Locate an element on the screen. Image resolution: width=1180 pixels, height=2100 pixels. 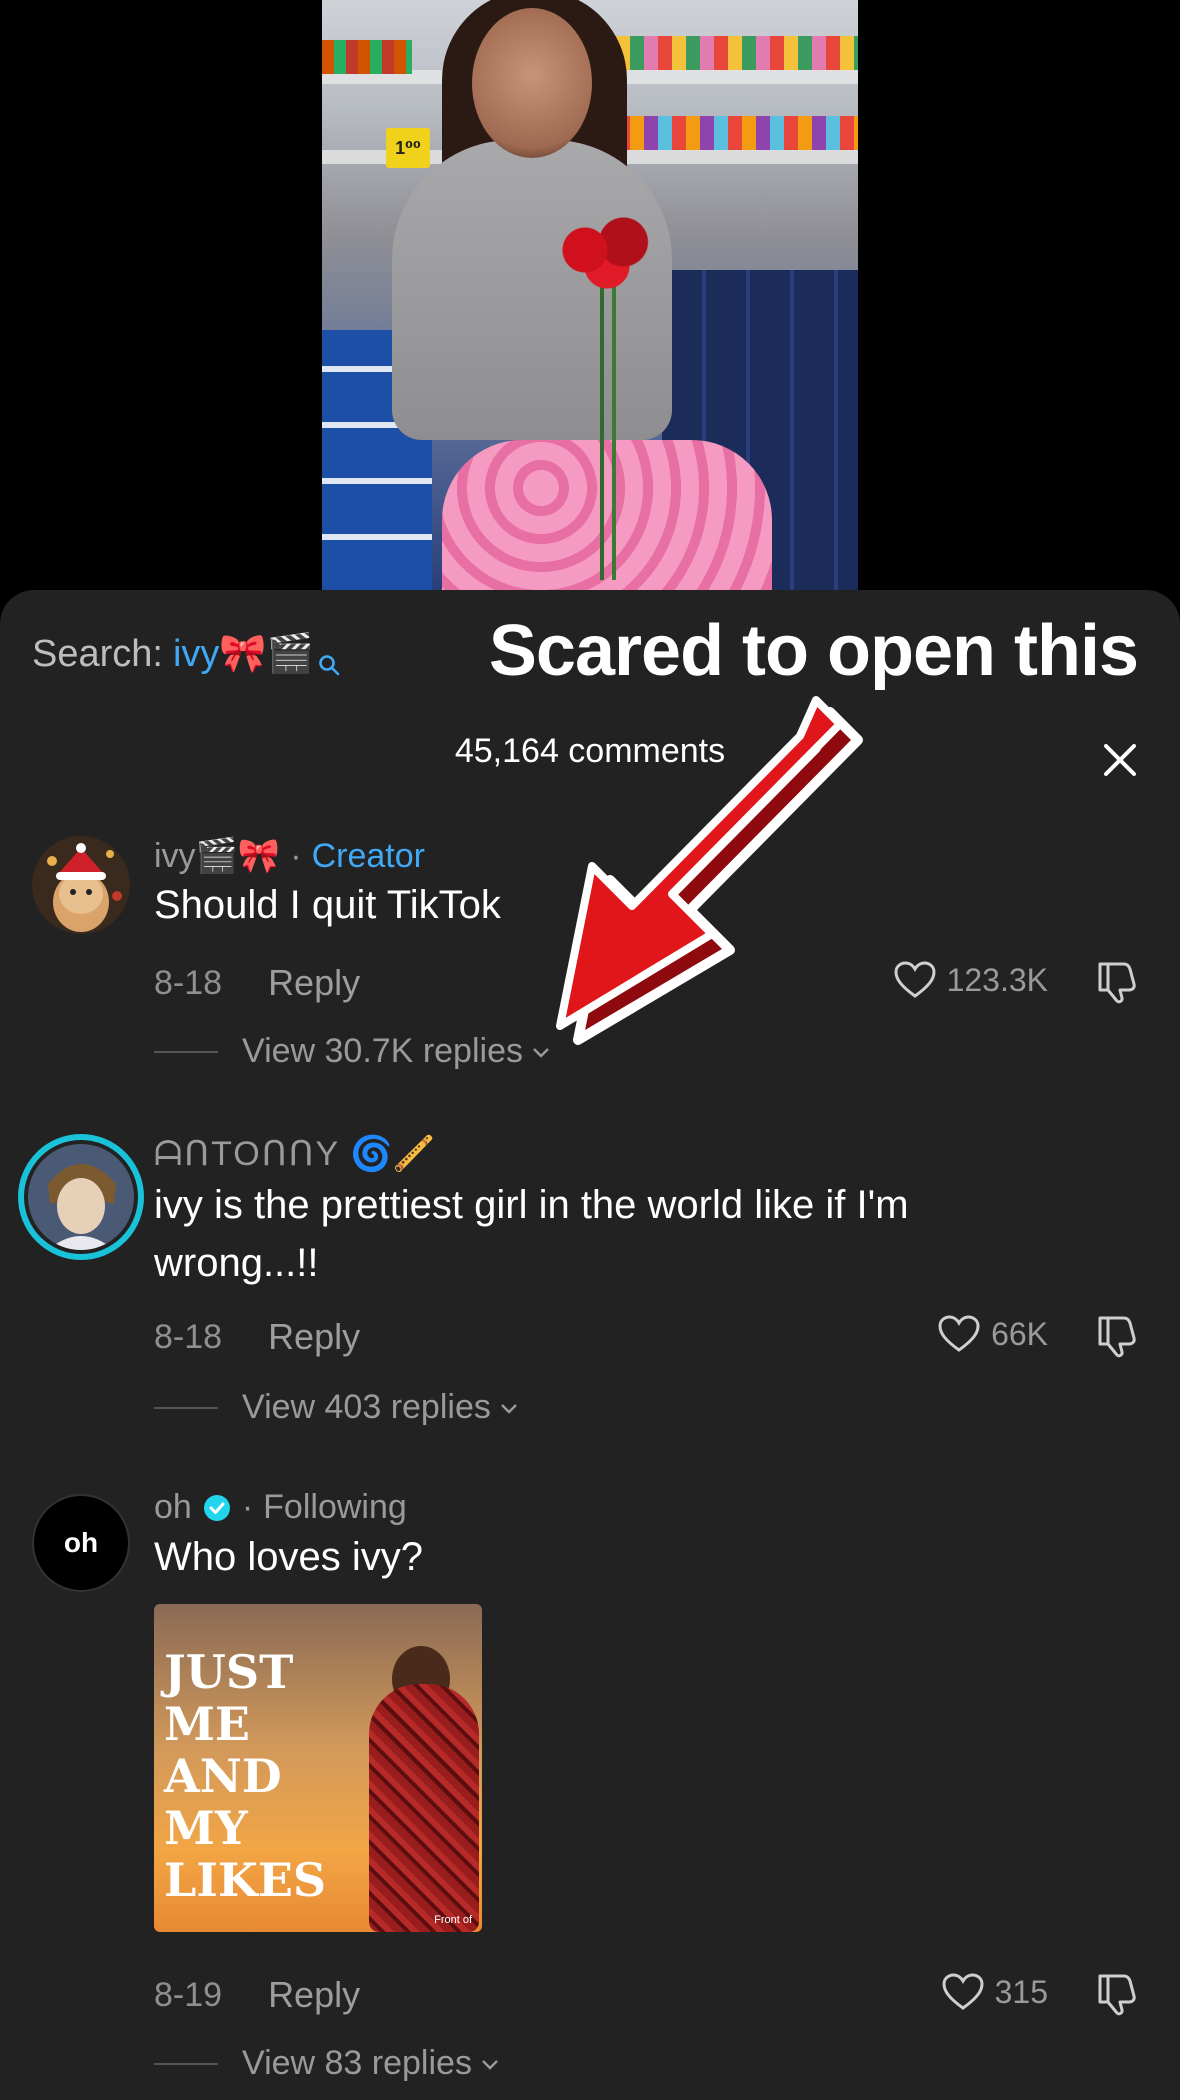
search-prefix: Search: is located at coordinates (97, 653).